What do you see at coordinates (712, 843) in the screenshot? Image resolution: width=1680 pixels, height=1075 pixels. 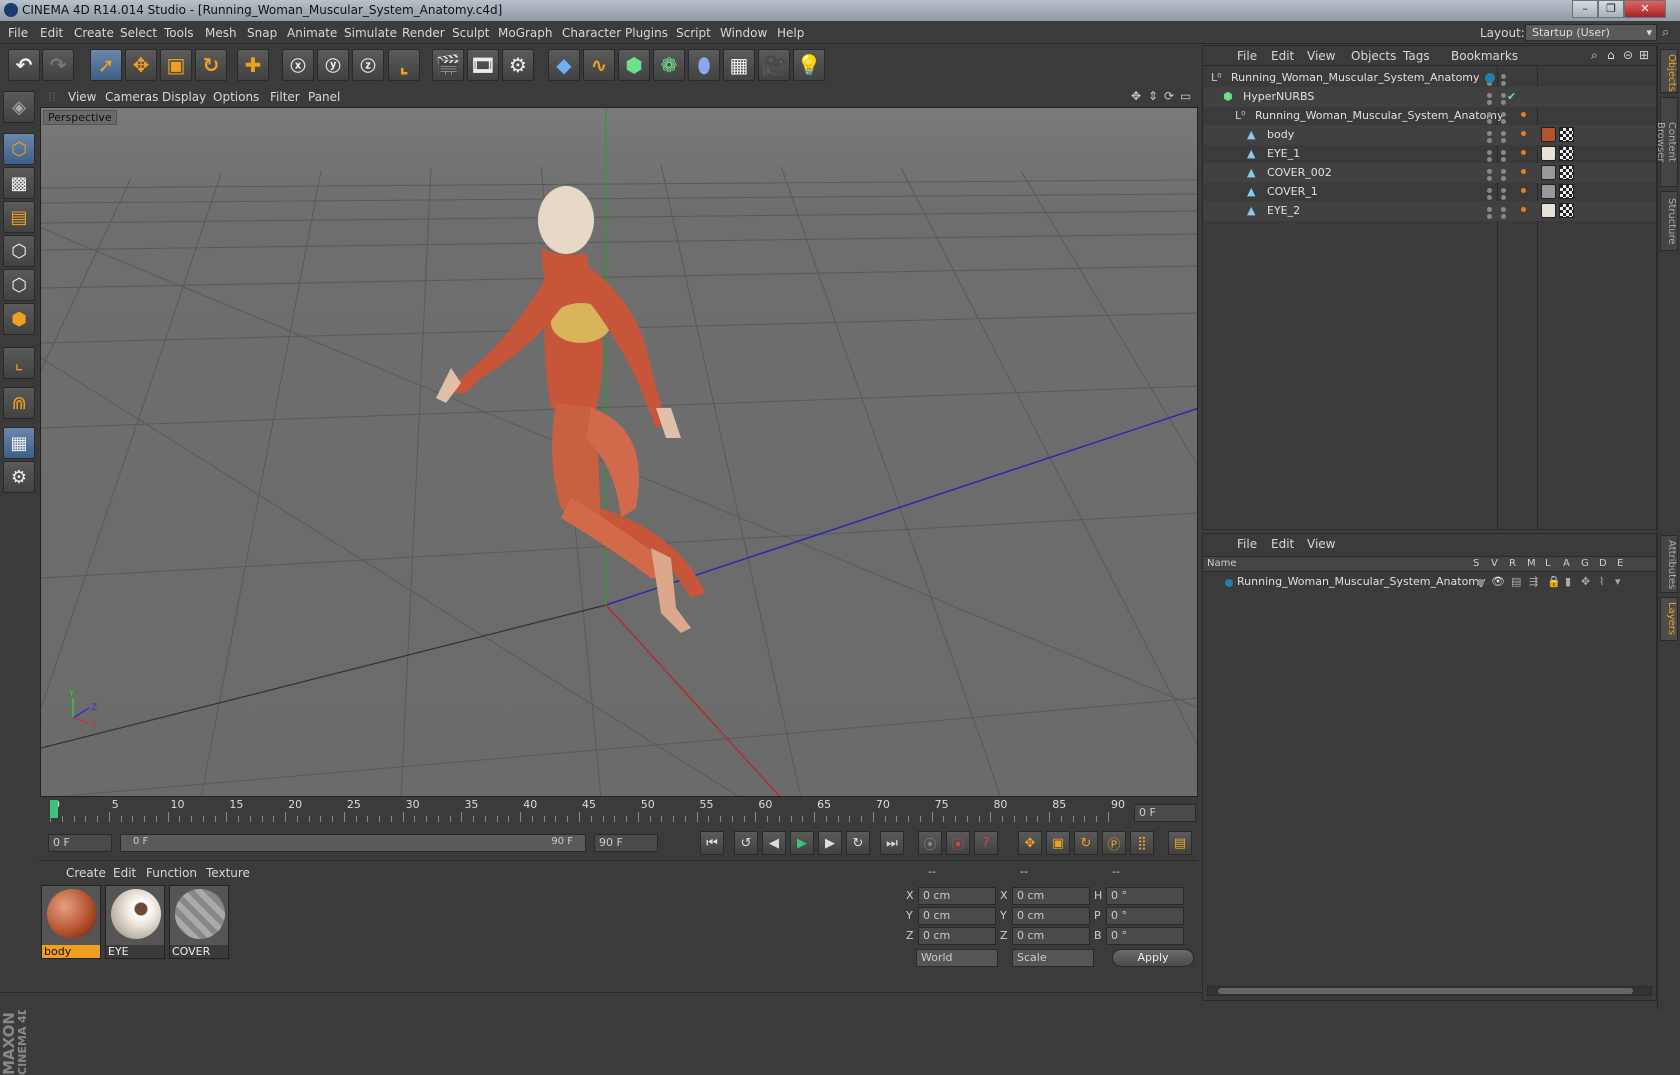 I see `go-to-start-icon: ⏮` at bounding box center [712, 843].